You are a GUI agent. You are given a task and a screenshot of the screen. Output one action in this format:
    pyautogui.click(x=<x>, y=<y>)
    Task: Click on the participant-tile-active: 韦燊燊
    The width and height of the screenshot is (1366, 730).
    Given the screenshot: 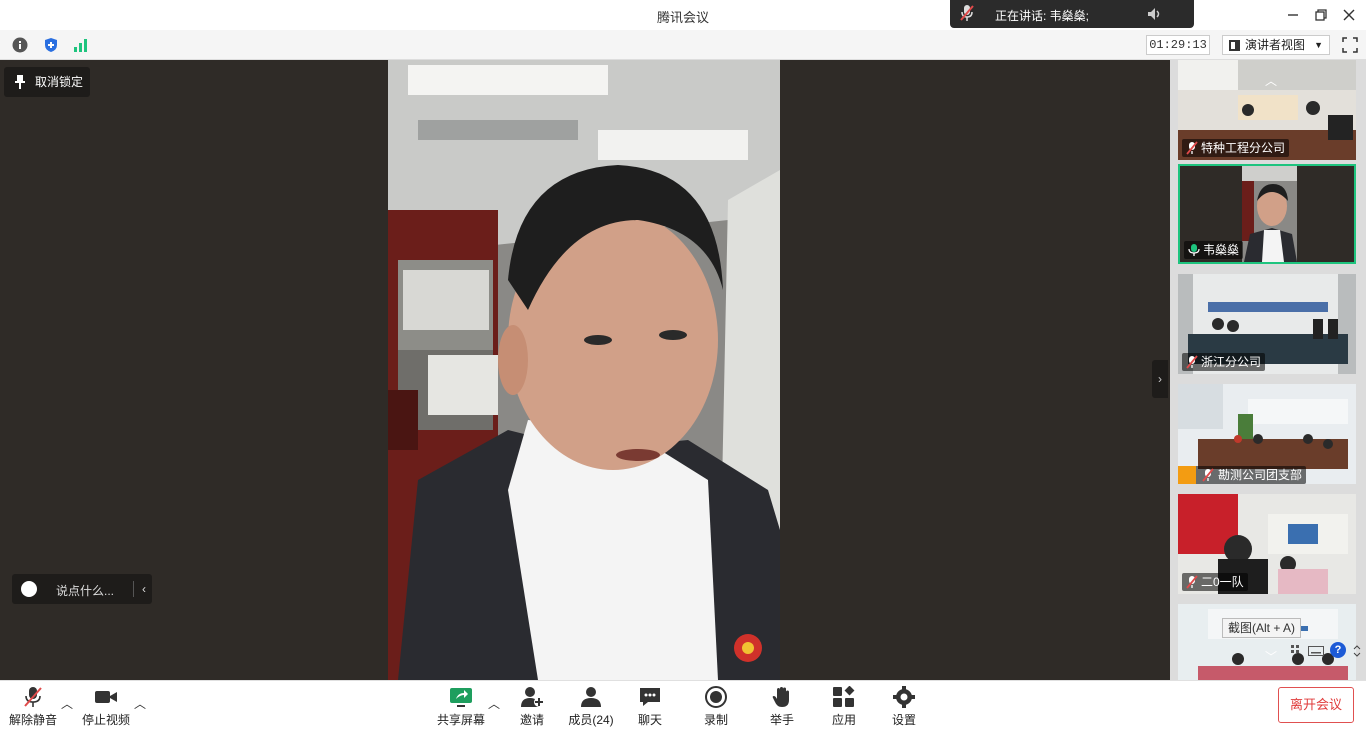 What is the action you would take?
    pyautogui.click(x=1267, y=214)
    